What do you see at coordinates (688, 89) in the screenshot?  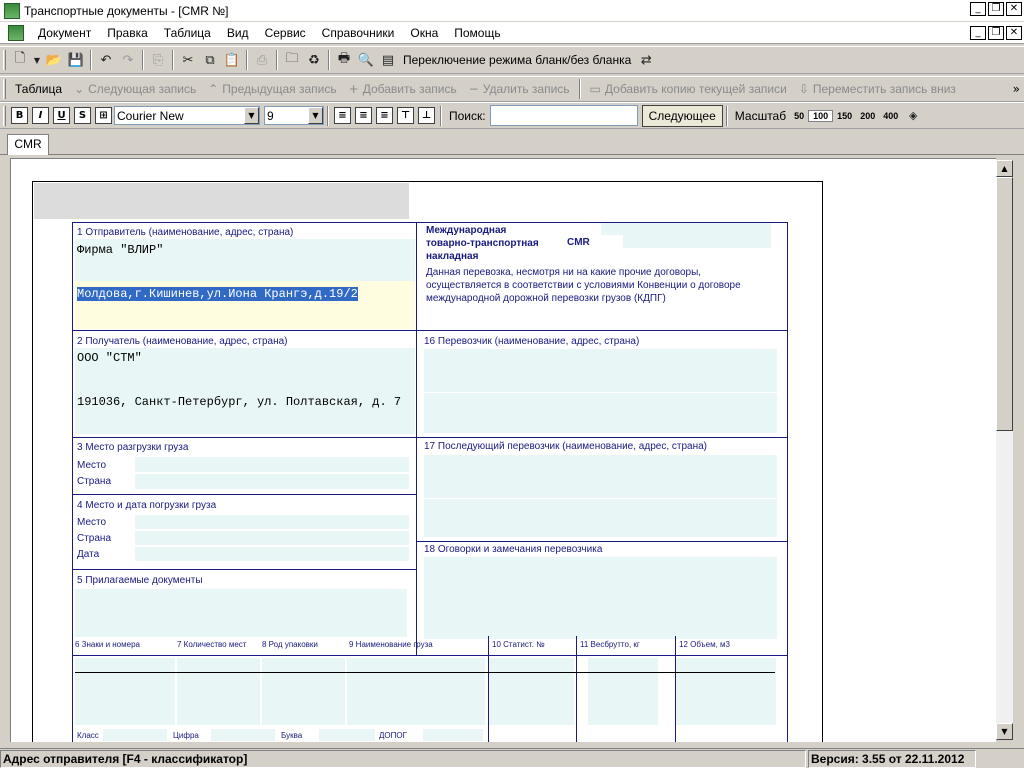 I see `add-copy-record-button: ▭ Добавить копию текущей записи` at bounding box center [688, 89].